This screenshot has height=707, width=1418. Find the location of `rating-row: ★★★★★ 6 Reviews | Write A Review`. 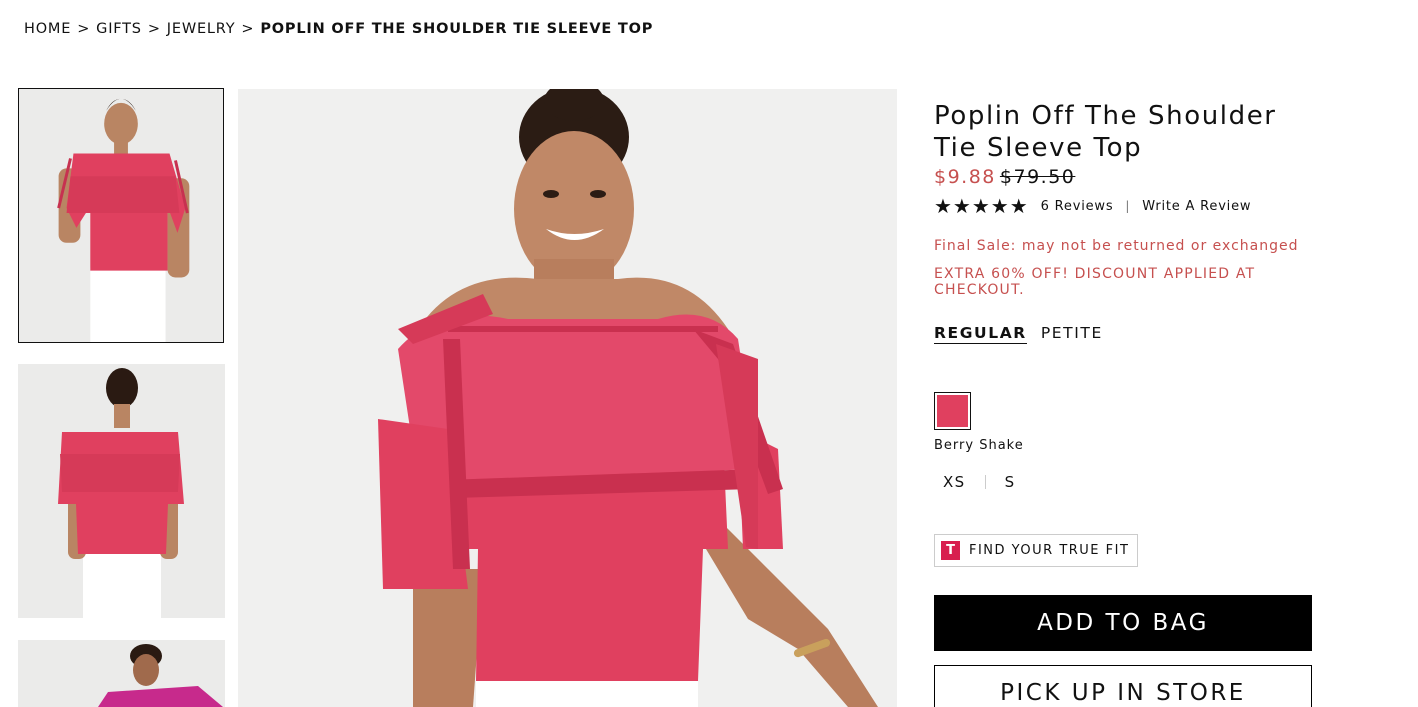

rating-row: ★★★★★ 6 Reviews | Write A Review is located at coordinates (1124, 206).